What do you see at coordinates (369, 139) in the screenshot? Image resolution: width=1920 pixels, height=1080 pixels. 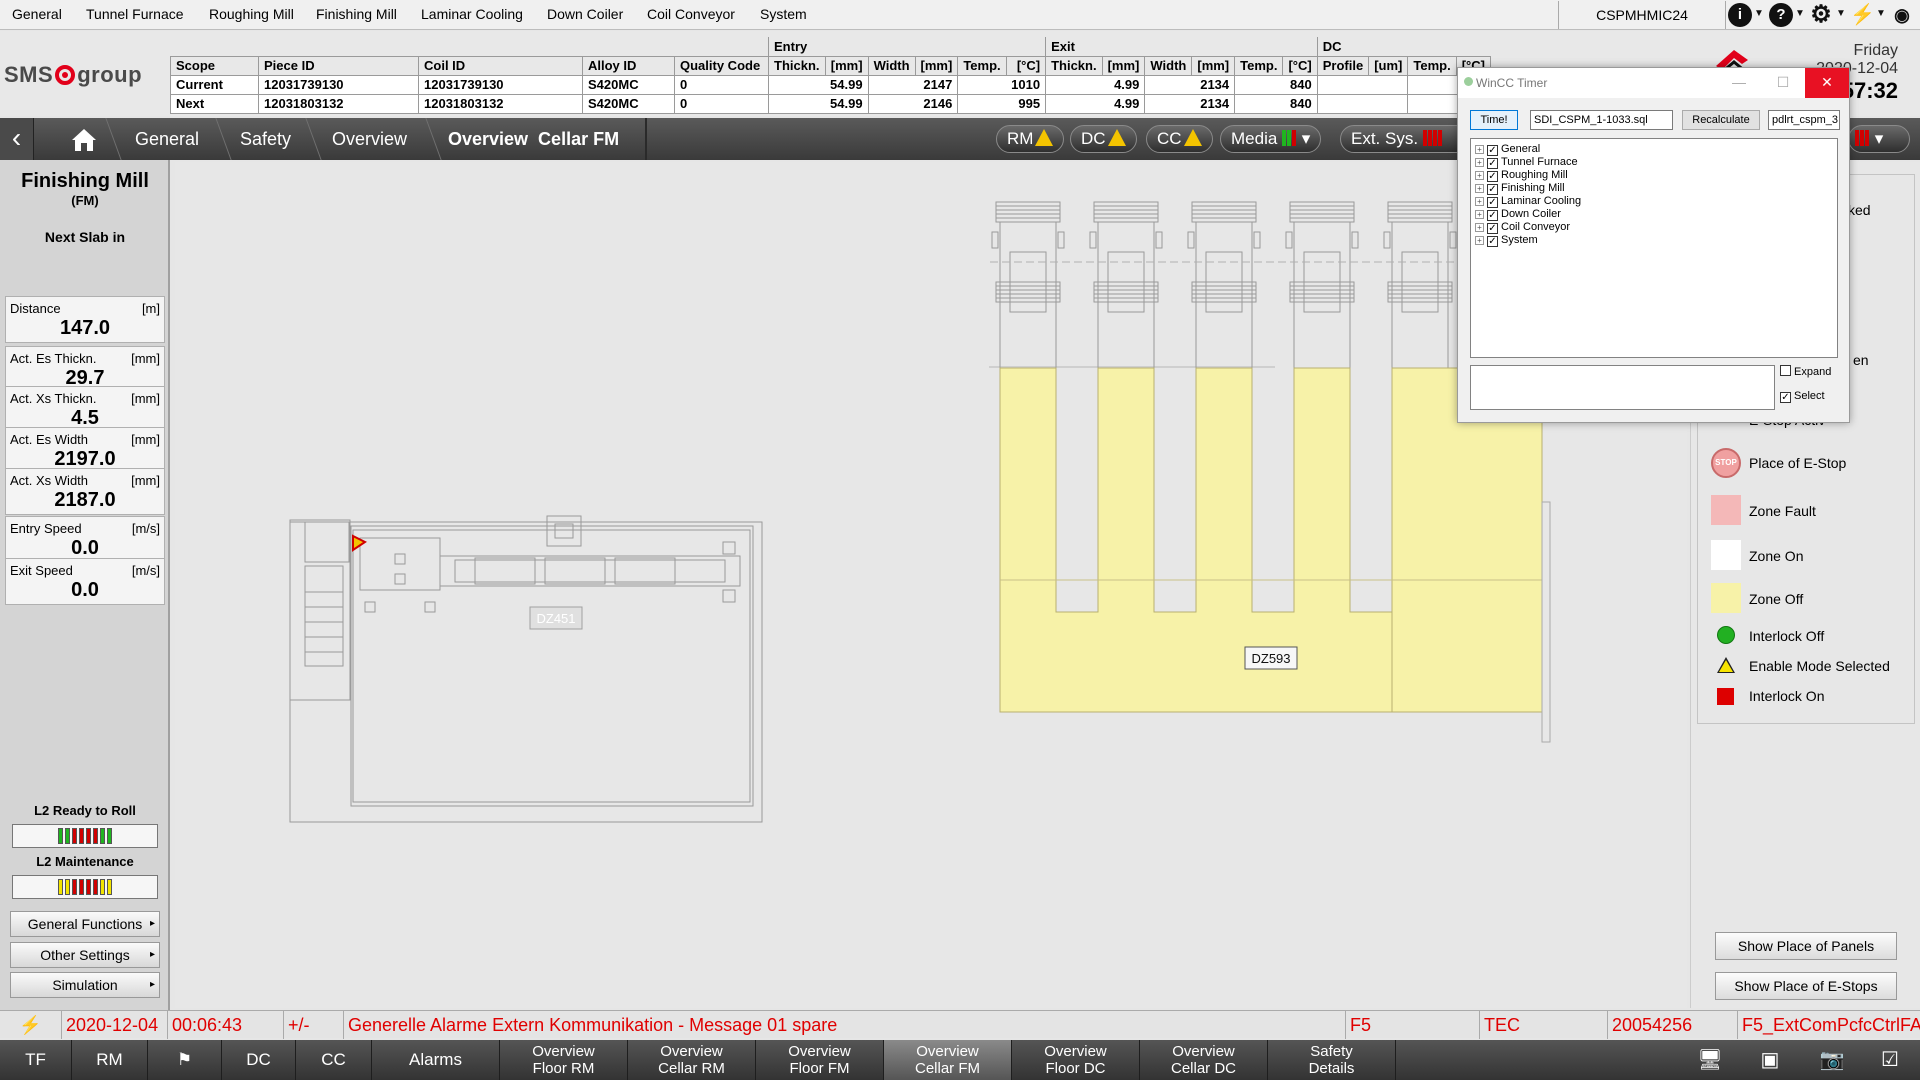 I see `crumb-overview: Overview` at bounding box center [369, 139].